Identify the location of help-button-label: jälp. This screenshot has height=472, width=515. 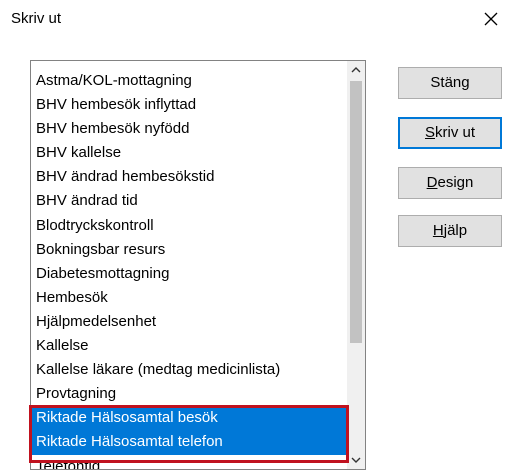
(455, 230).